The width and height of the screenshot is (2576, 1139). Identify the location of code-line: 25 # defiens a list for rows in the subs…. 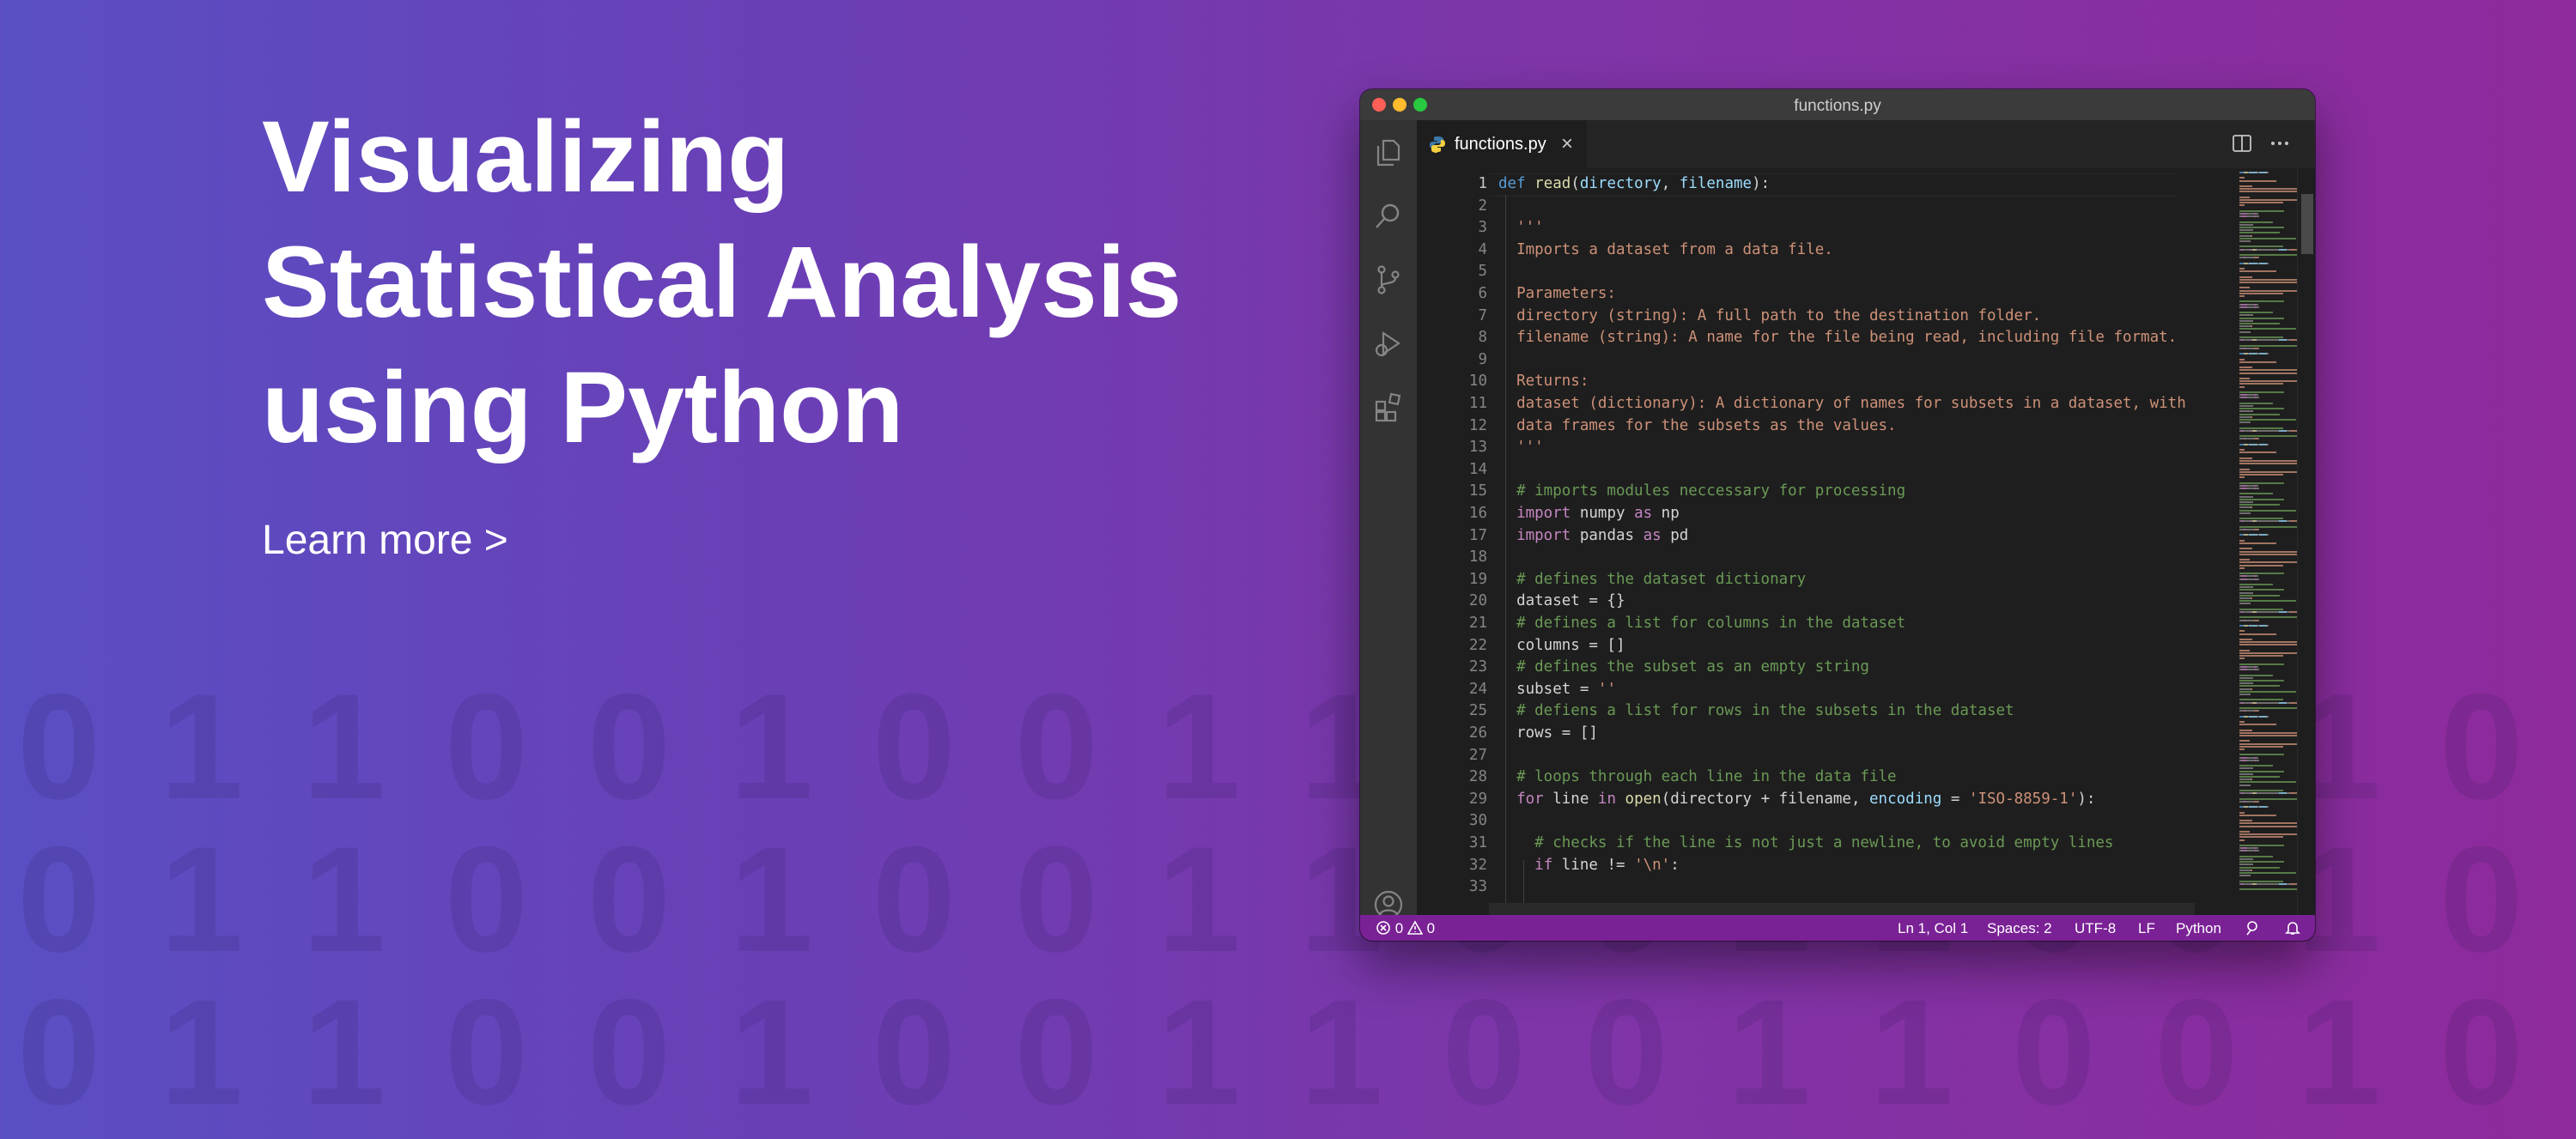
(1794, 711).